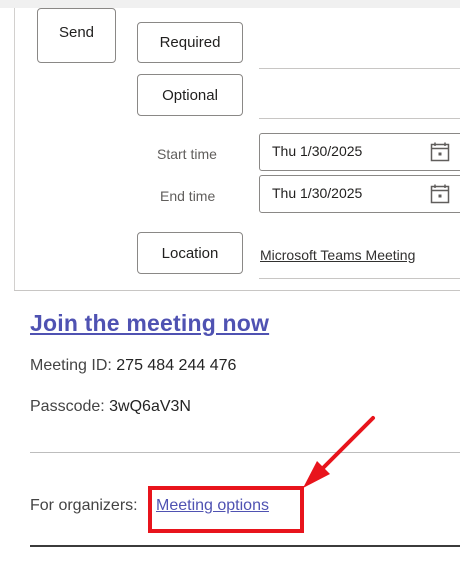 The height and width of the screenshot is (579, 460). I want to click on annotation-arrow-icon, so click(339, 452).